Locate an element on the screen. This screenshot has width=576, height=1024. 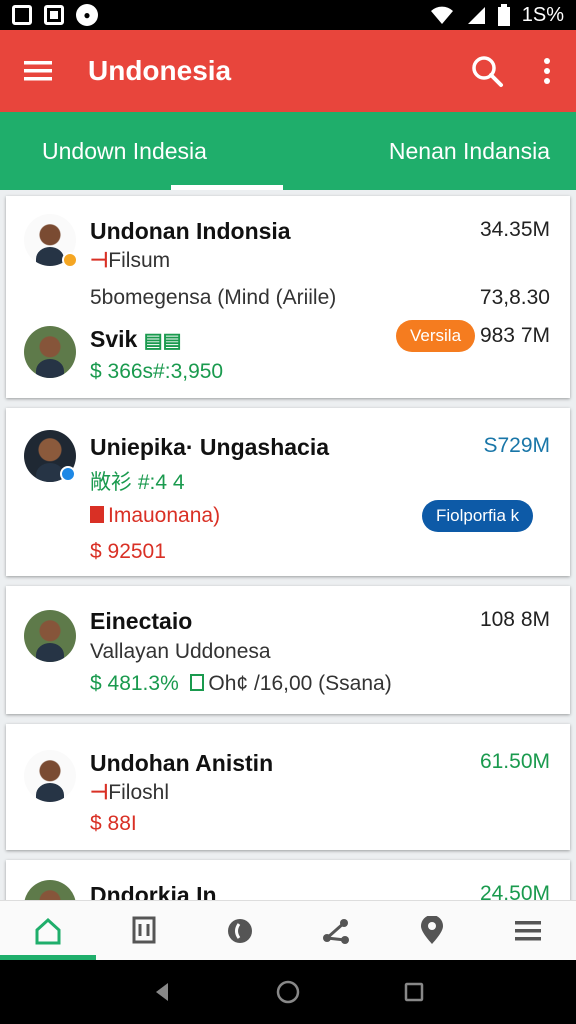
app-notification-icon: ● is located at coordinates (87, 15).